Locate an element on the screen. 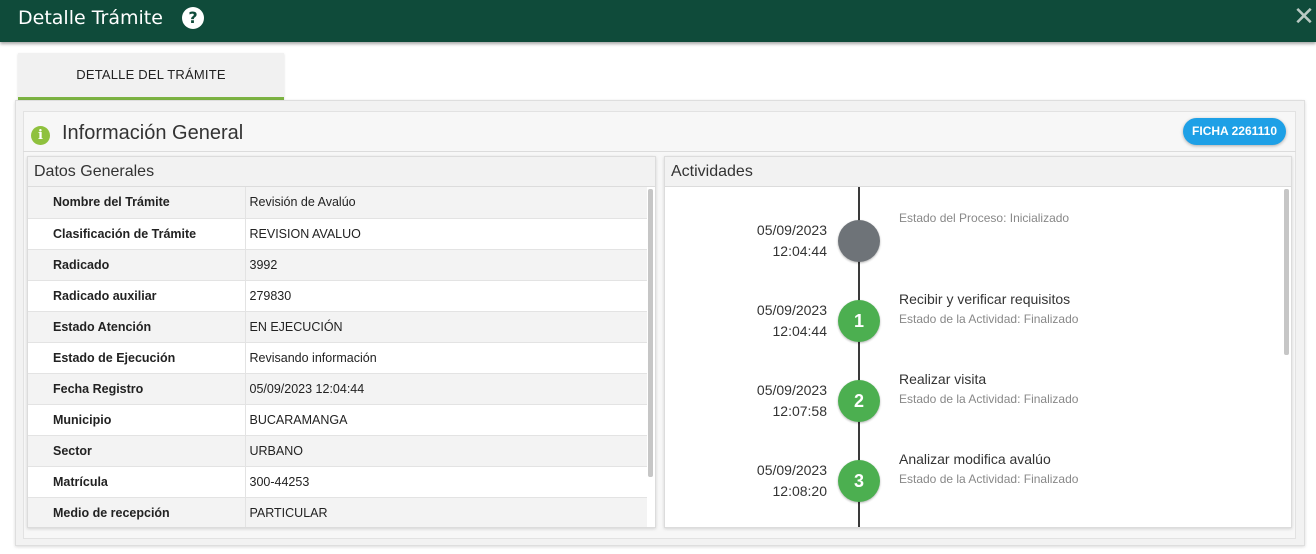 The width and height of the screenshot is (1316, 554). table-row: Radicado auxiliar 279830 is located at coordinates (337, 296).